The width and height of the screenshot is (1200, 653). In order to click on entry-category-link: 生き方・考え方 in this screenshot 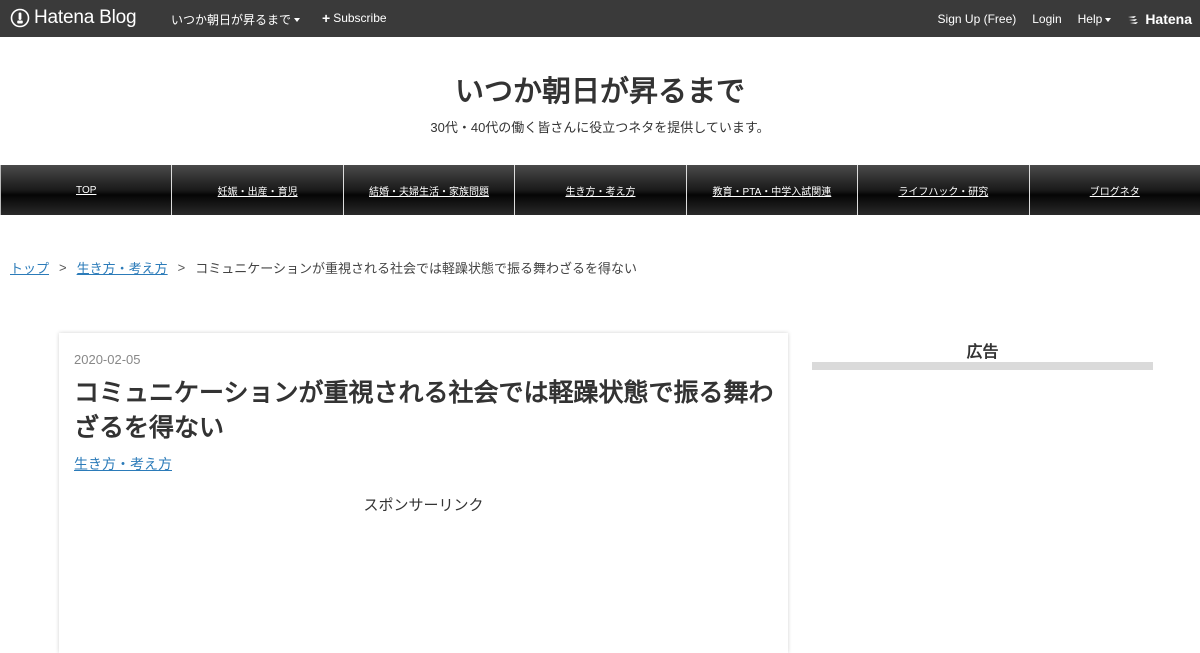, I will do `click(123, 464)`.